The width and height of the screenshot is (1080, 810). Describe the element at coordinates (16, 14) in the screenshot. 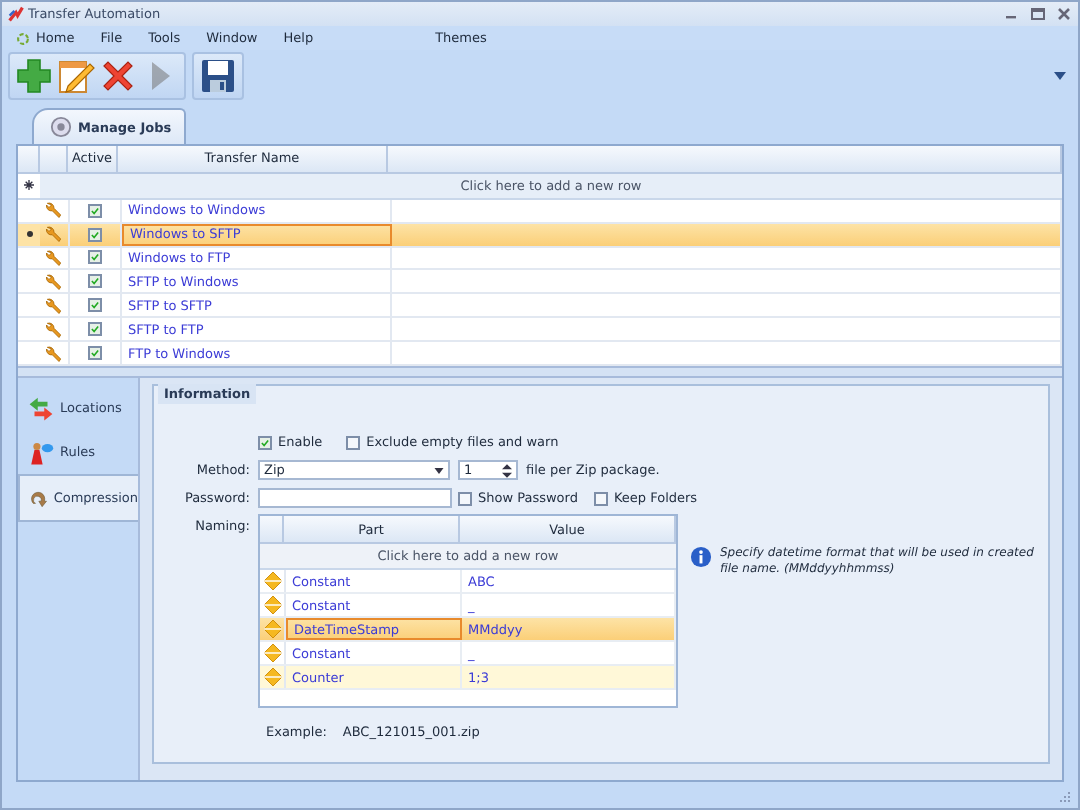

I see `app-logo-icon` at that location.